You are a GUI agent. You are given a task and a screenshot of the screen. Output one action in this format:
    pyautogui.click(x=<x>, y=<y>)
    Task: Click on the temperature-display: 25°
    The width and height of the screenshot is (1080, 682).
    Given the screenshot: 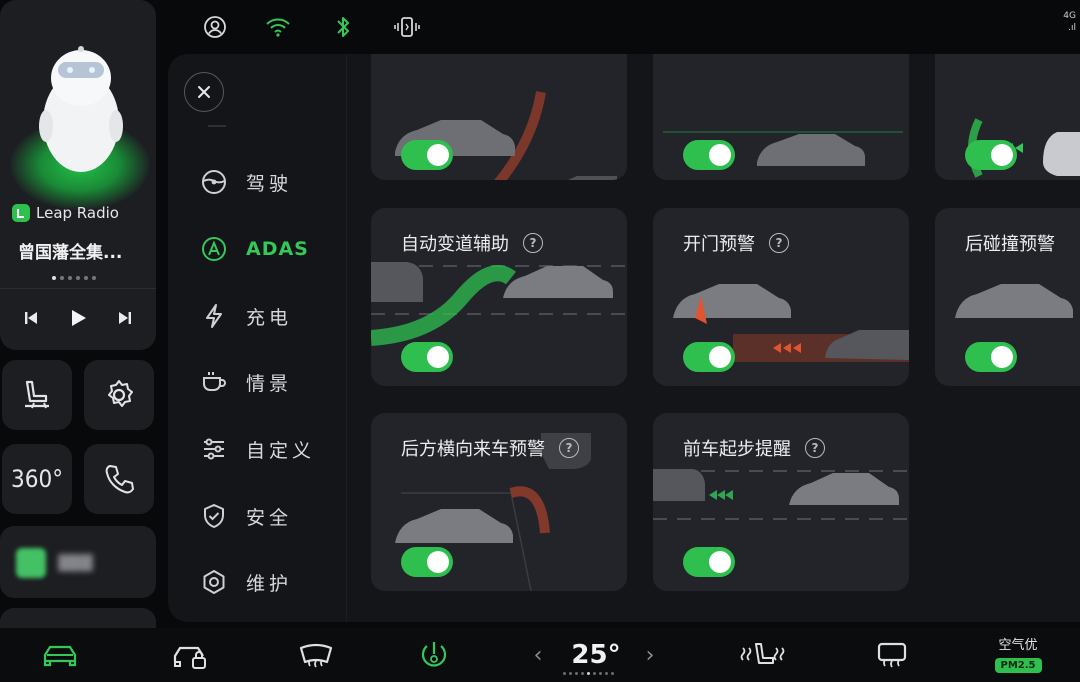 What is the action you would take?
    pyautogui.click(x=596, y=655)
    